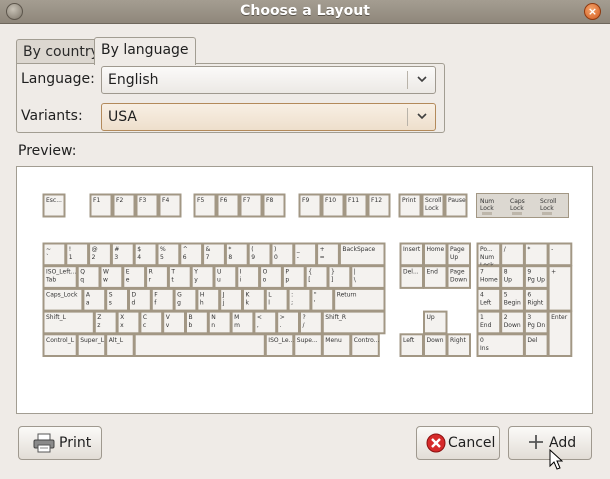 The height and width of the screenshot is (479, 610). I want to click on main-key: Aa, so click(94, 299).